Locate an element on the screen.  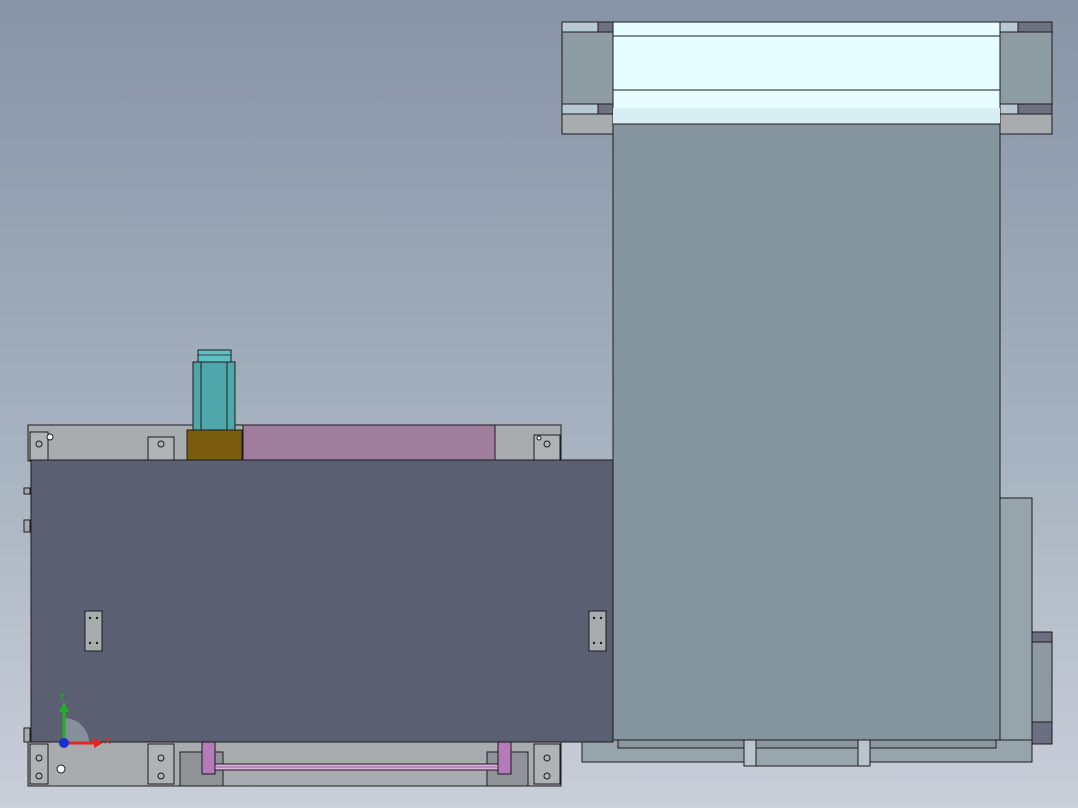
motor-body is located at coordinates (214, 396).